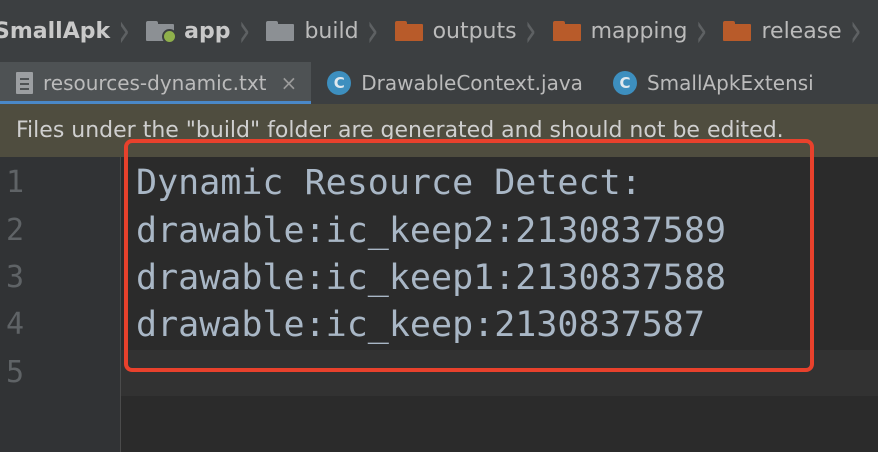 This screenshot has width=878, height=452. I want to click on breadcrumb-item-mapping: mapping ›, so click(622, 31).